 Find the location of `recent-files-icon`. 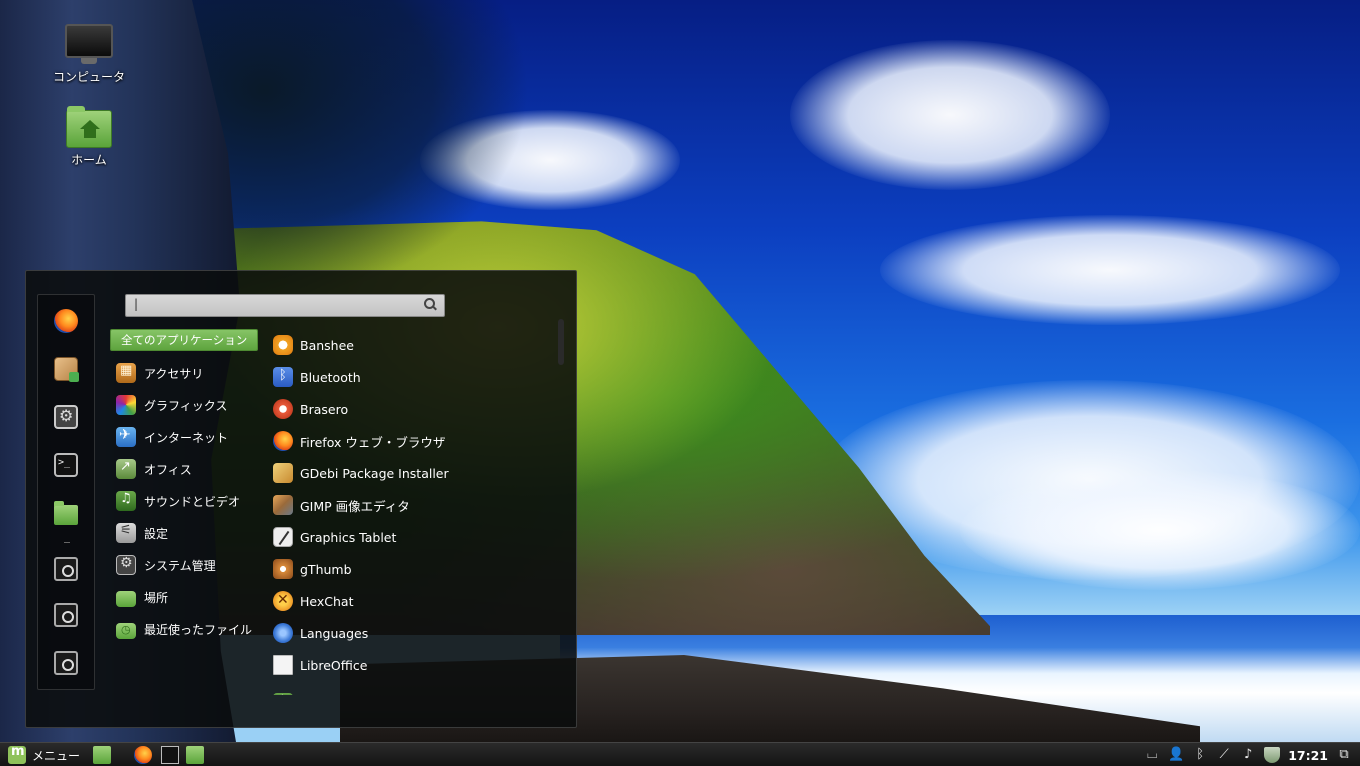

recent-files-icon is located at coordinates (126, 630).